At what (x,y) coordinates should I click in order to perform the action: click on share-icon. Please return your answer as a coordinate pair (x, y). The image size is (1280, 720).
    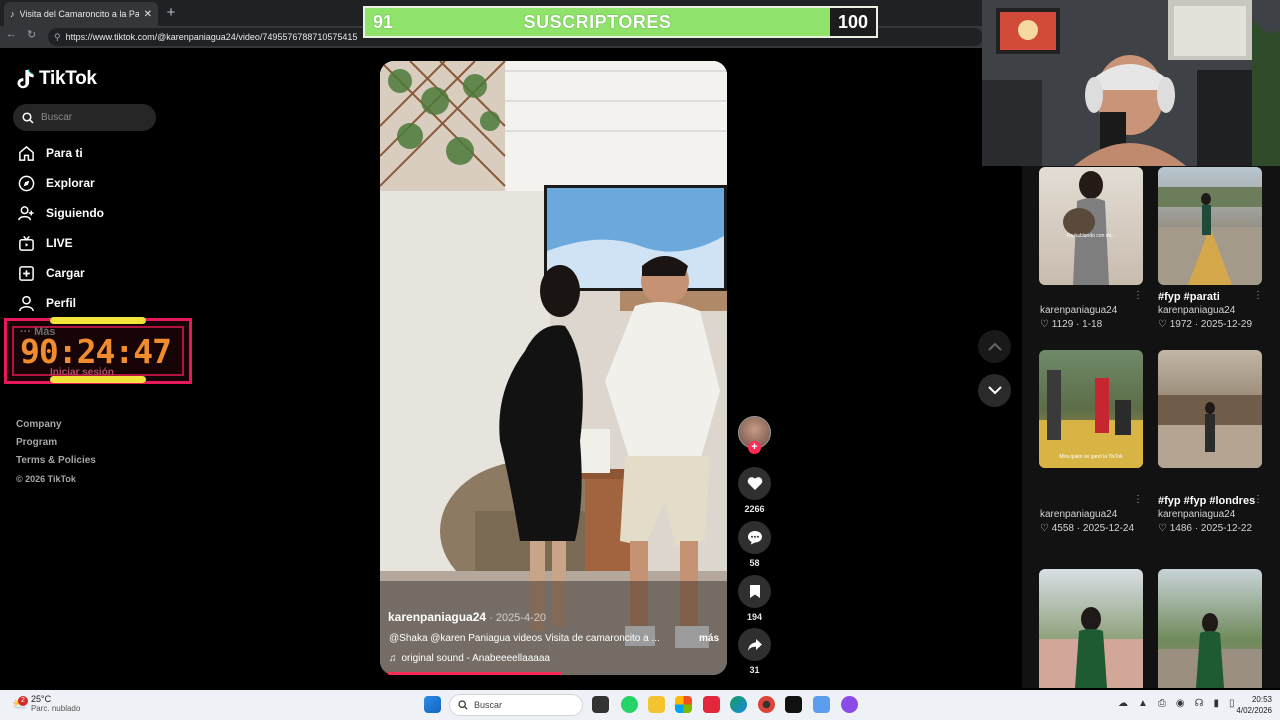
    Looking at the image, I should click on (754, 644).